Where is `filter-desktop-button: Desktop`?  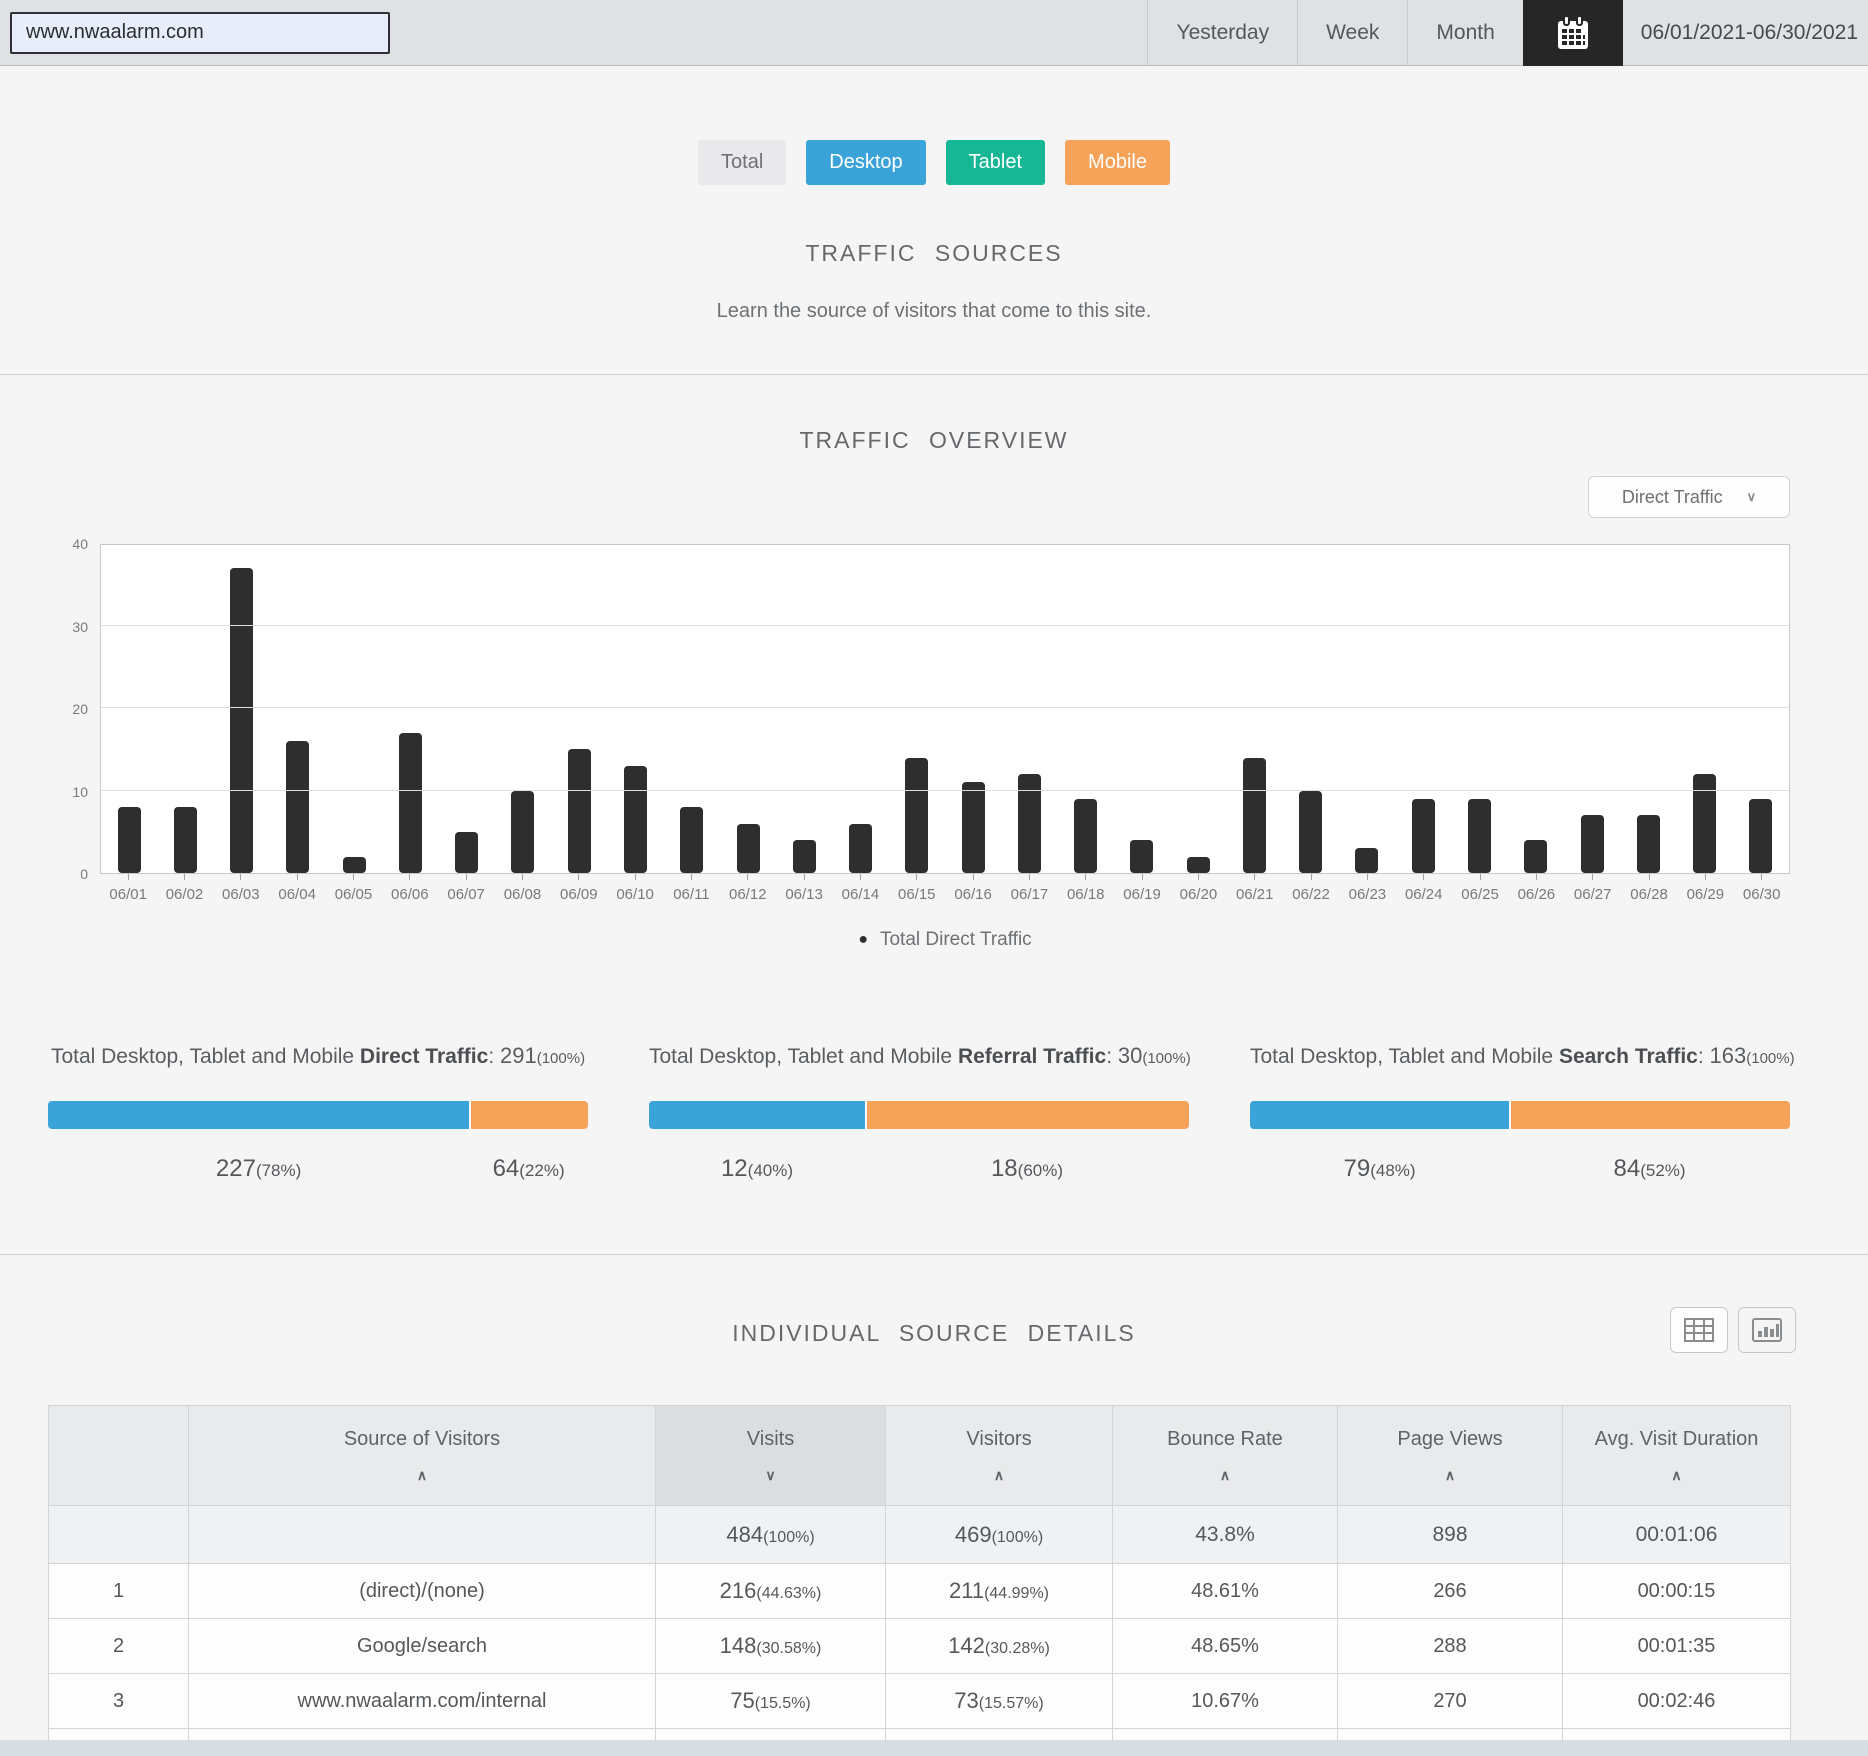 filter-desktop-button: Desktop is located at coordinates (866, 162).